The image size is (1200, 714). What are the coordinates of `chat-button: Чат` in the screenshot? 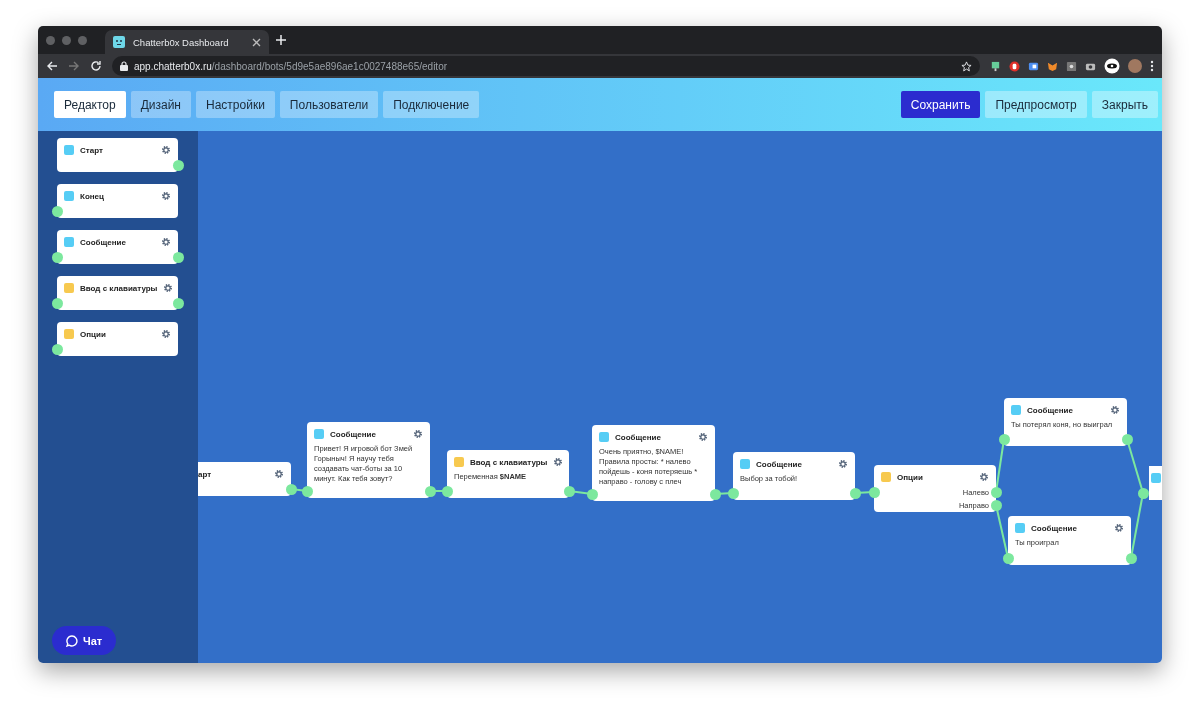 It's located at (84, 640).